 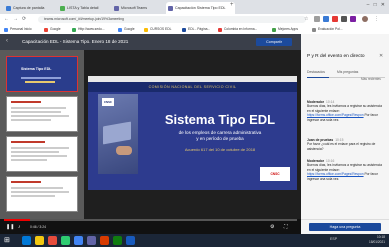 I want to click on back-arrow-icon: ‹, so click(x=7, y=41).